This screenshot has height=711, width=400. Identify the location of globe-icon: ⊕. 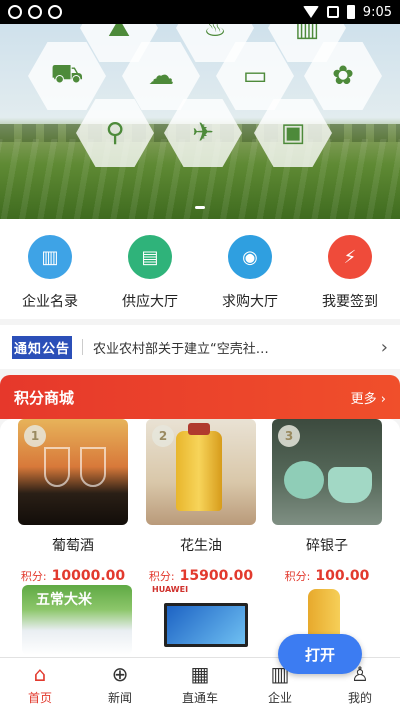
(120, 674).